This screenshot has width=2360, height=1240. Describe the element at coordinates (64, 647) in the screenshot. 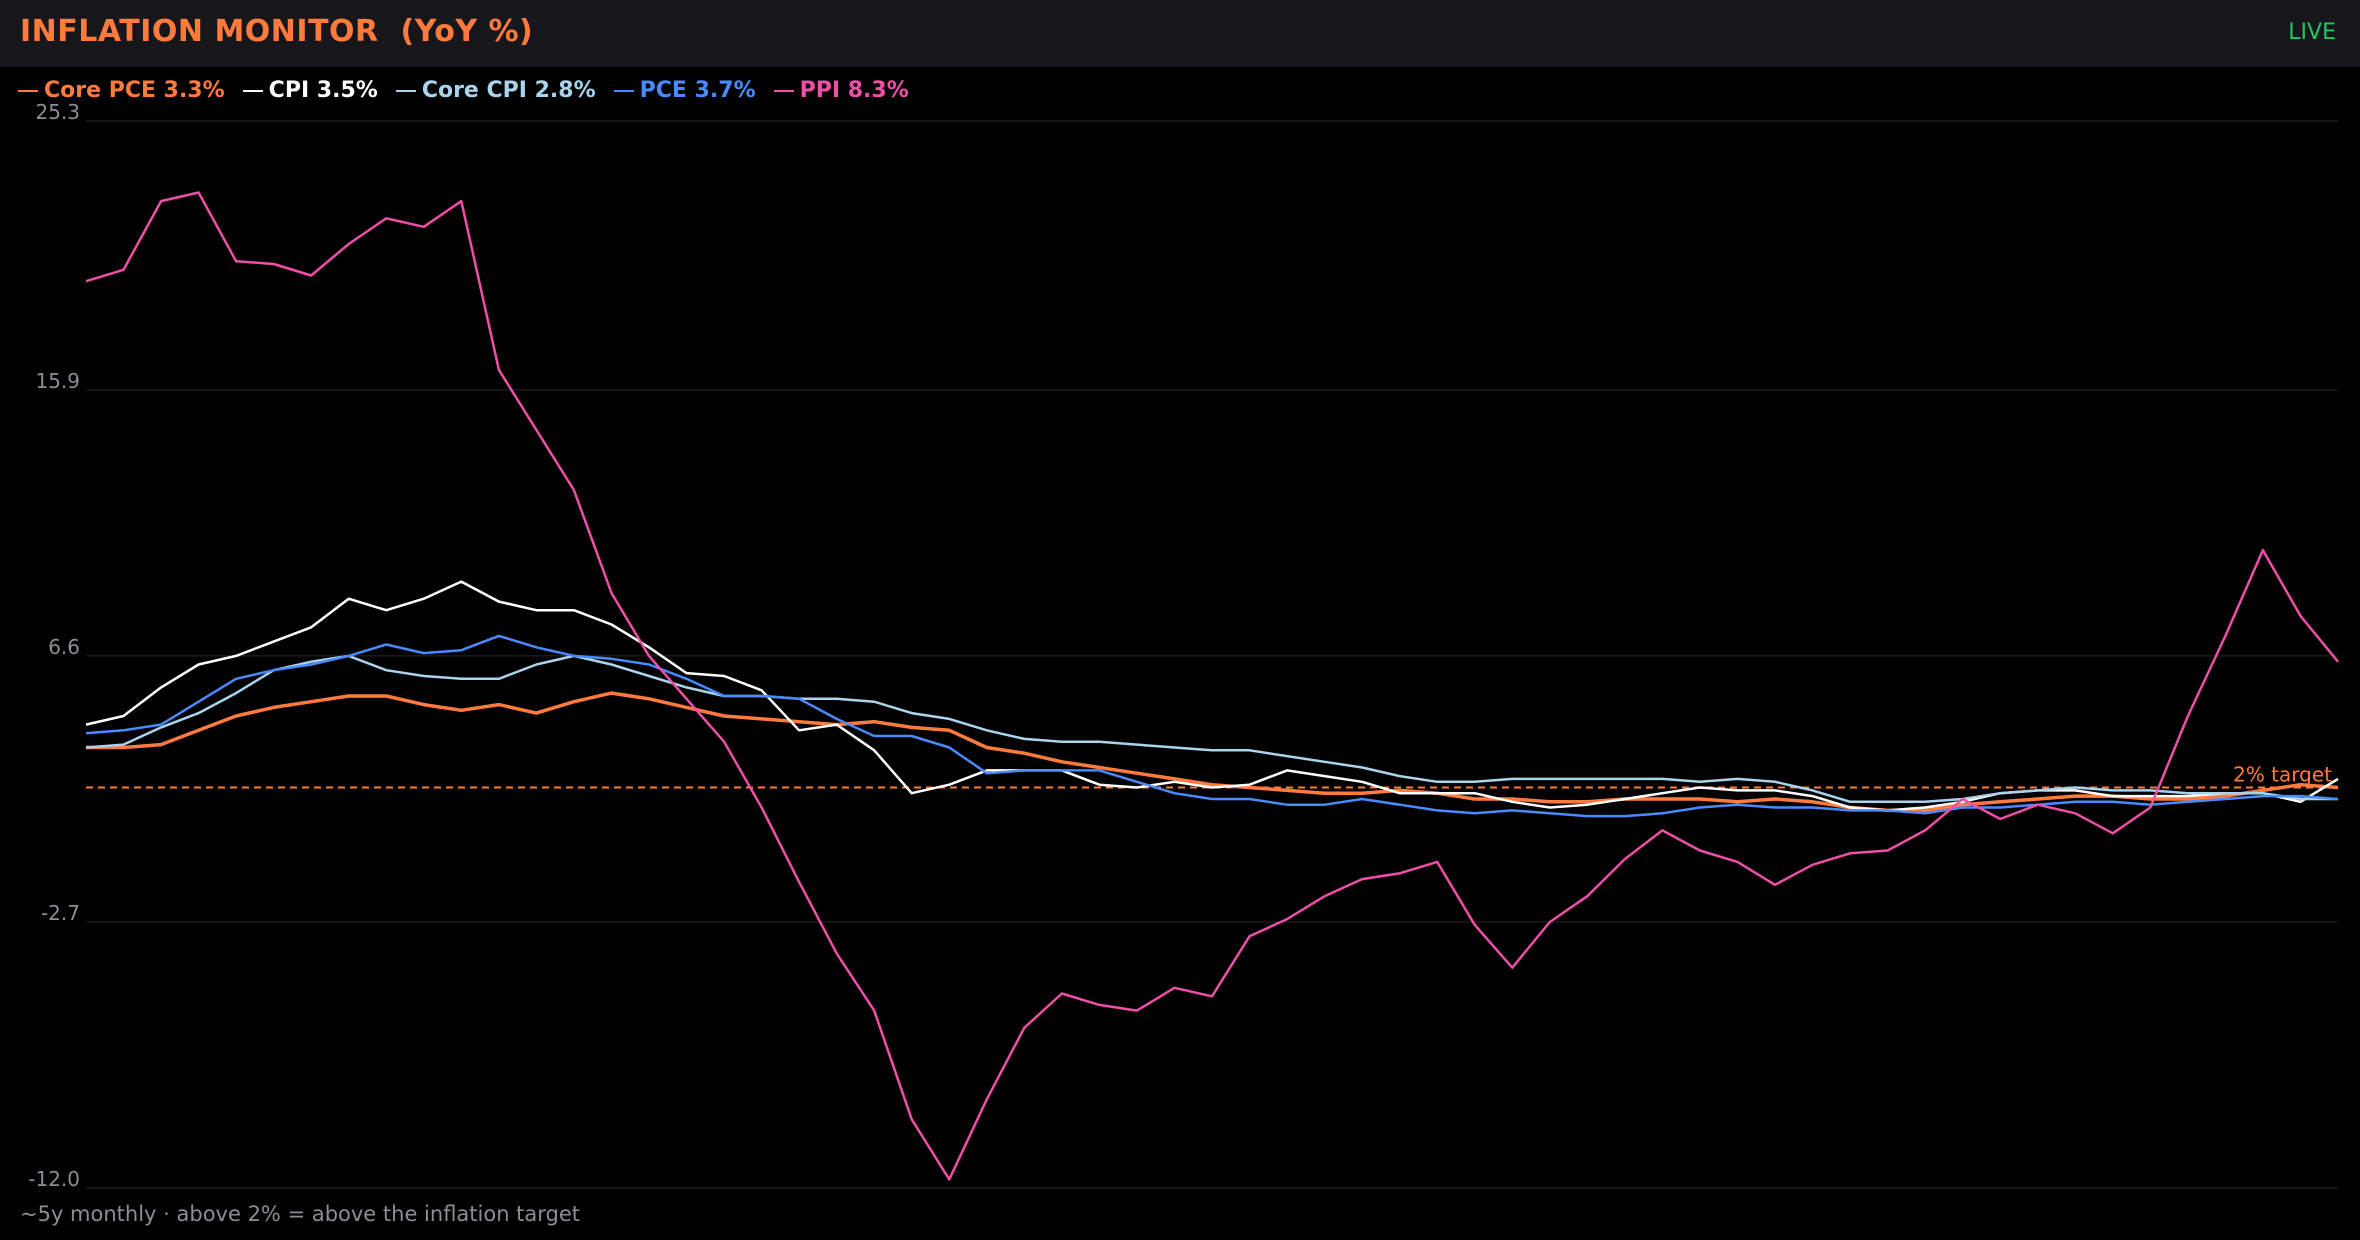

I see `y-tick-label: 6.6` at that location.